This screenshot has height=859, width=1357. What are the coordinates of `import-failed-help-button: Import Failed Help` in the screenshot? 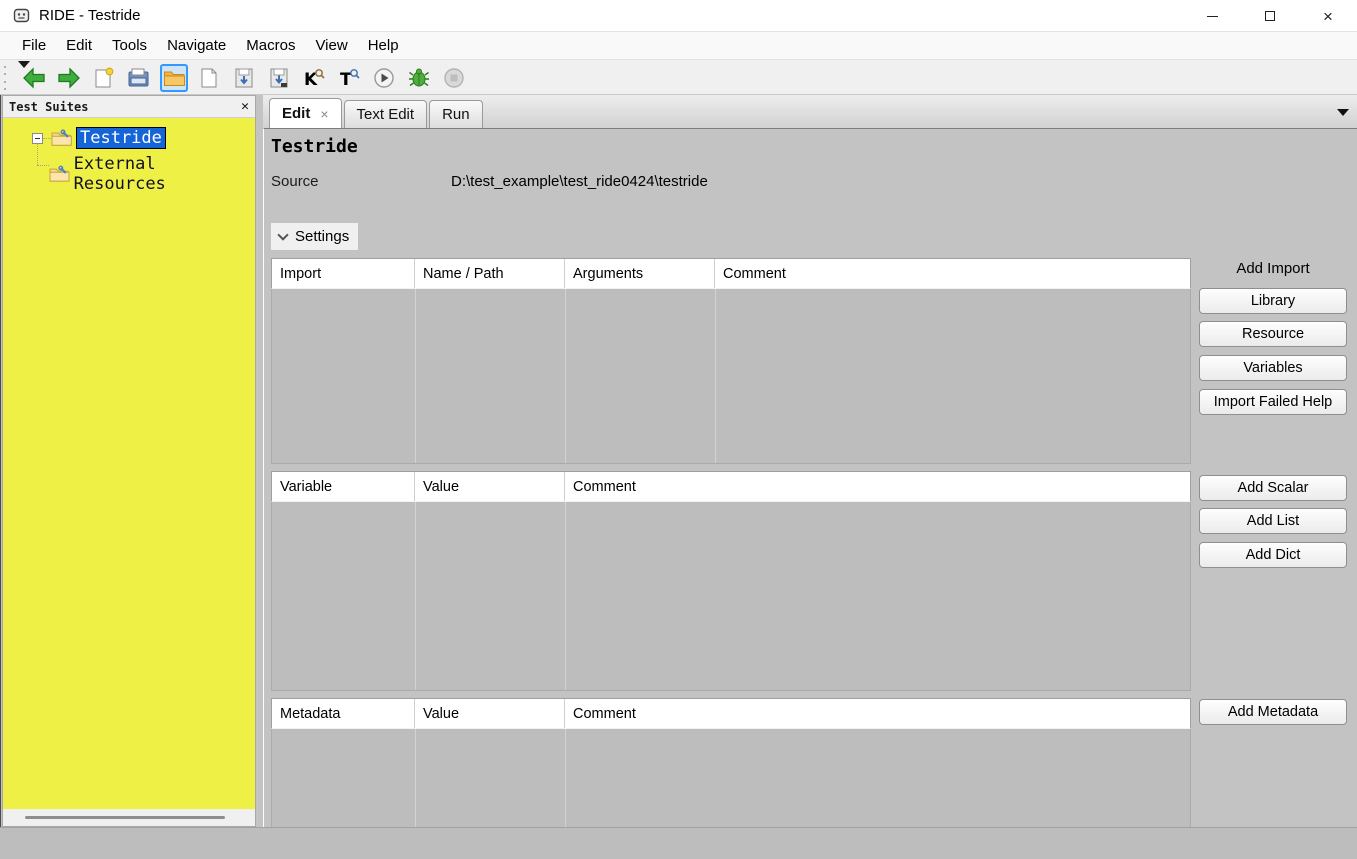 It's located at (1273, 402).